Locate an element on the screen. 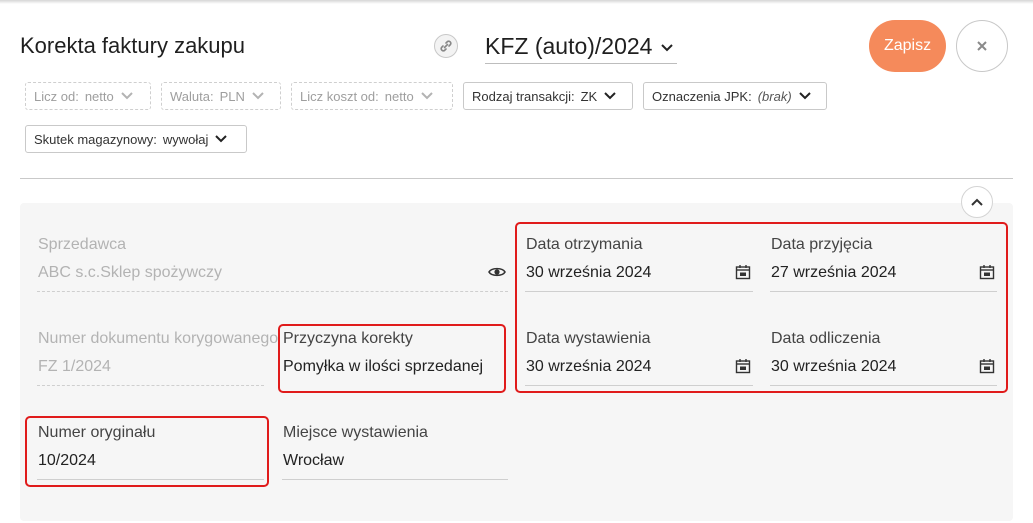 This screenshot has height=523, width=1033. received-date-underline is located at coordinates (639, 291).